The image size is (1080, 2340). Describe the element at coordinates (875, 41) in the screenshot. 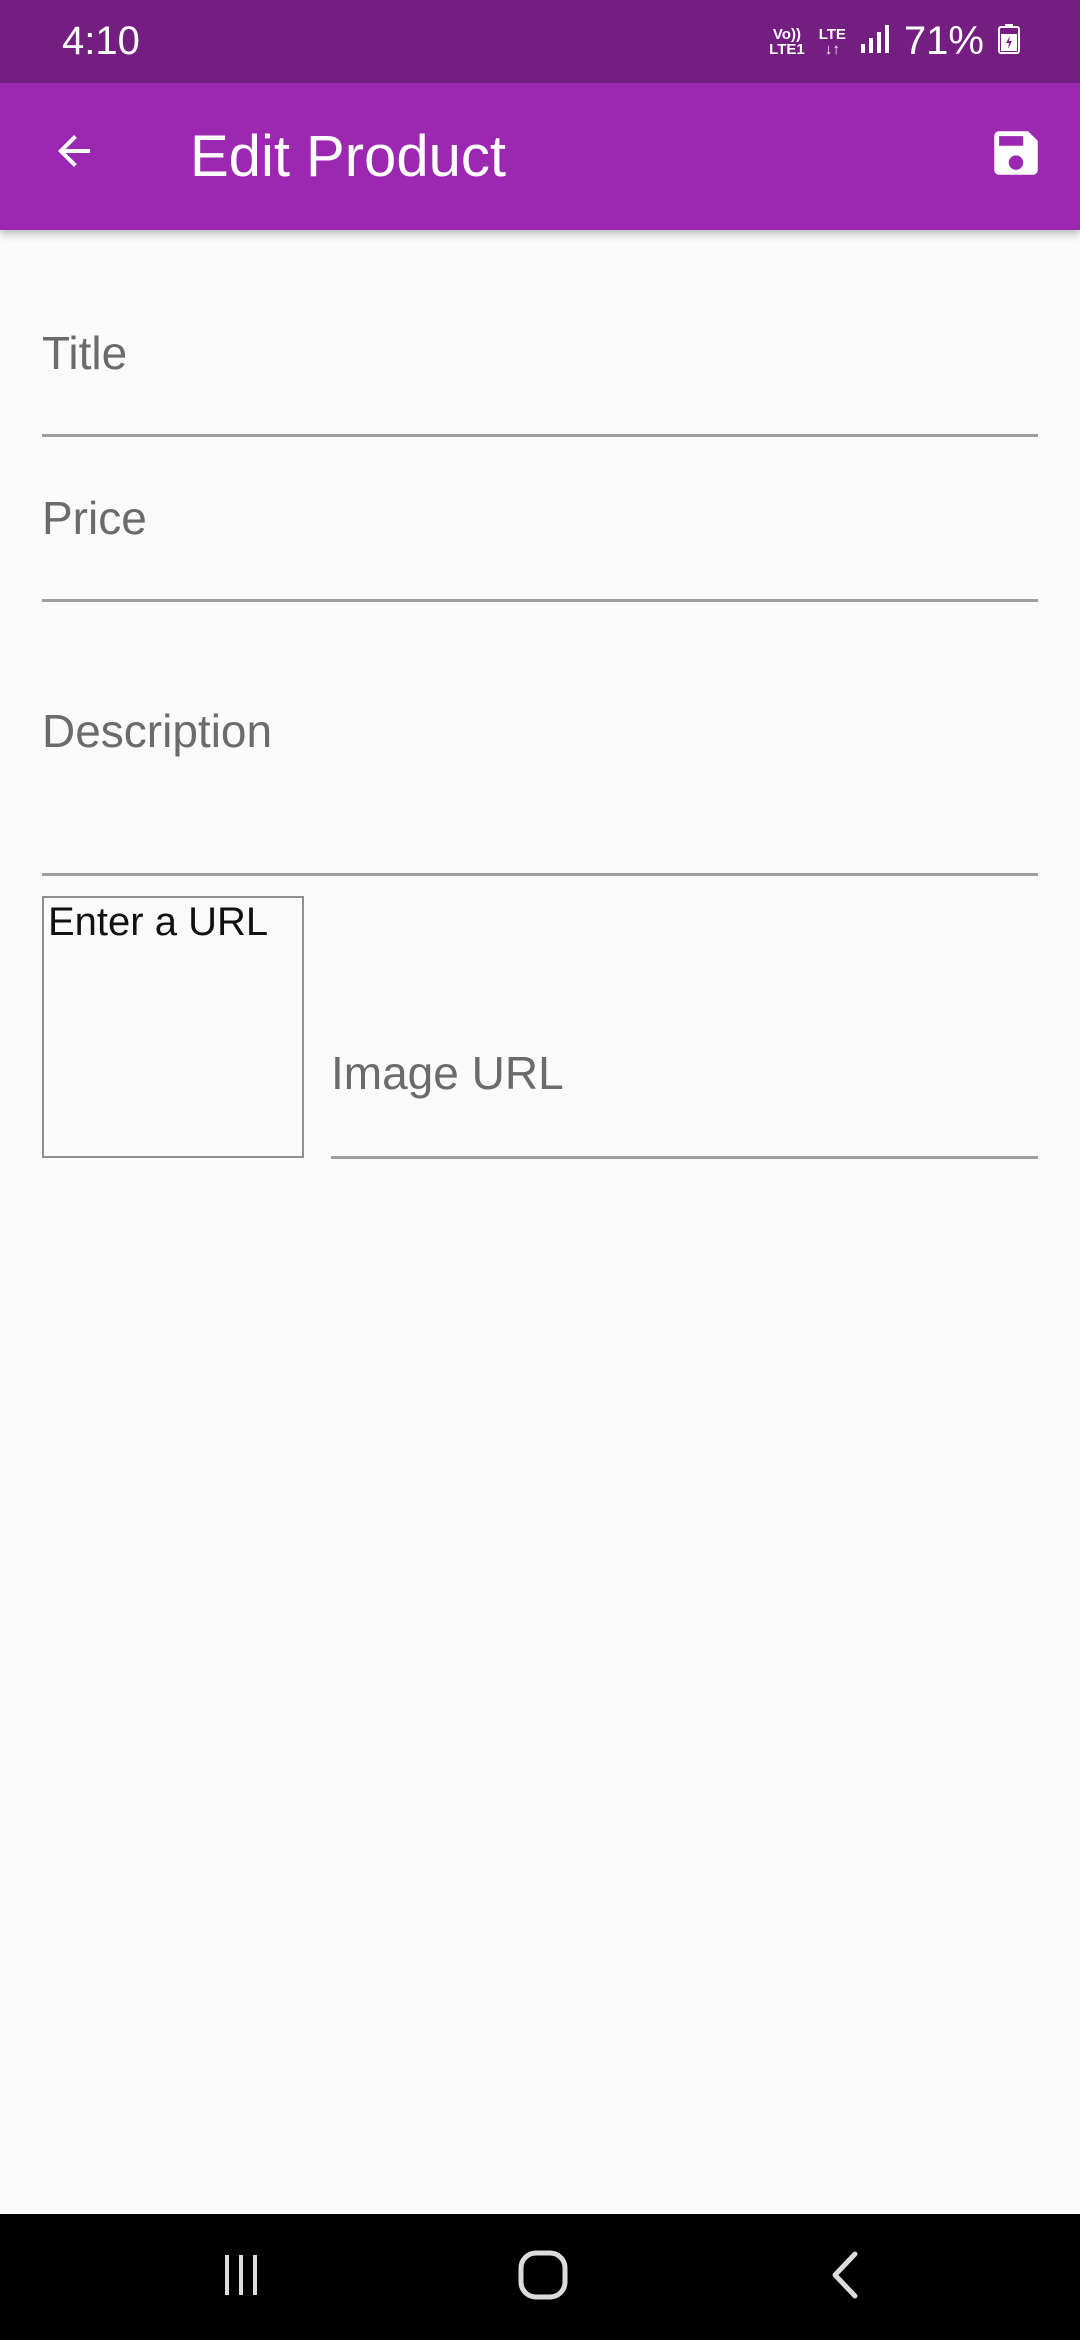

I see `signal-icon` at that location.